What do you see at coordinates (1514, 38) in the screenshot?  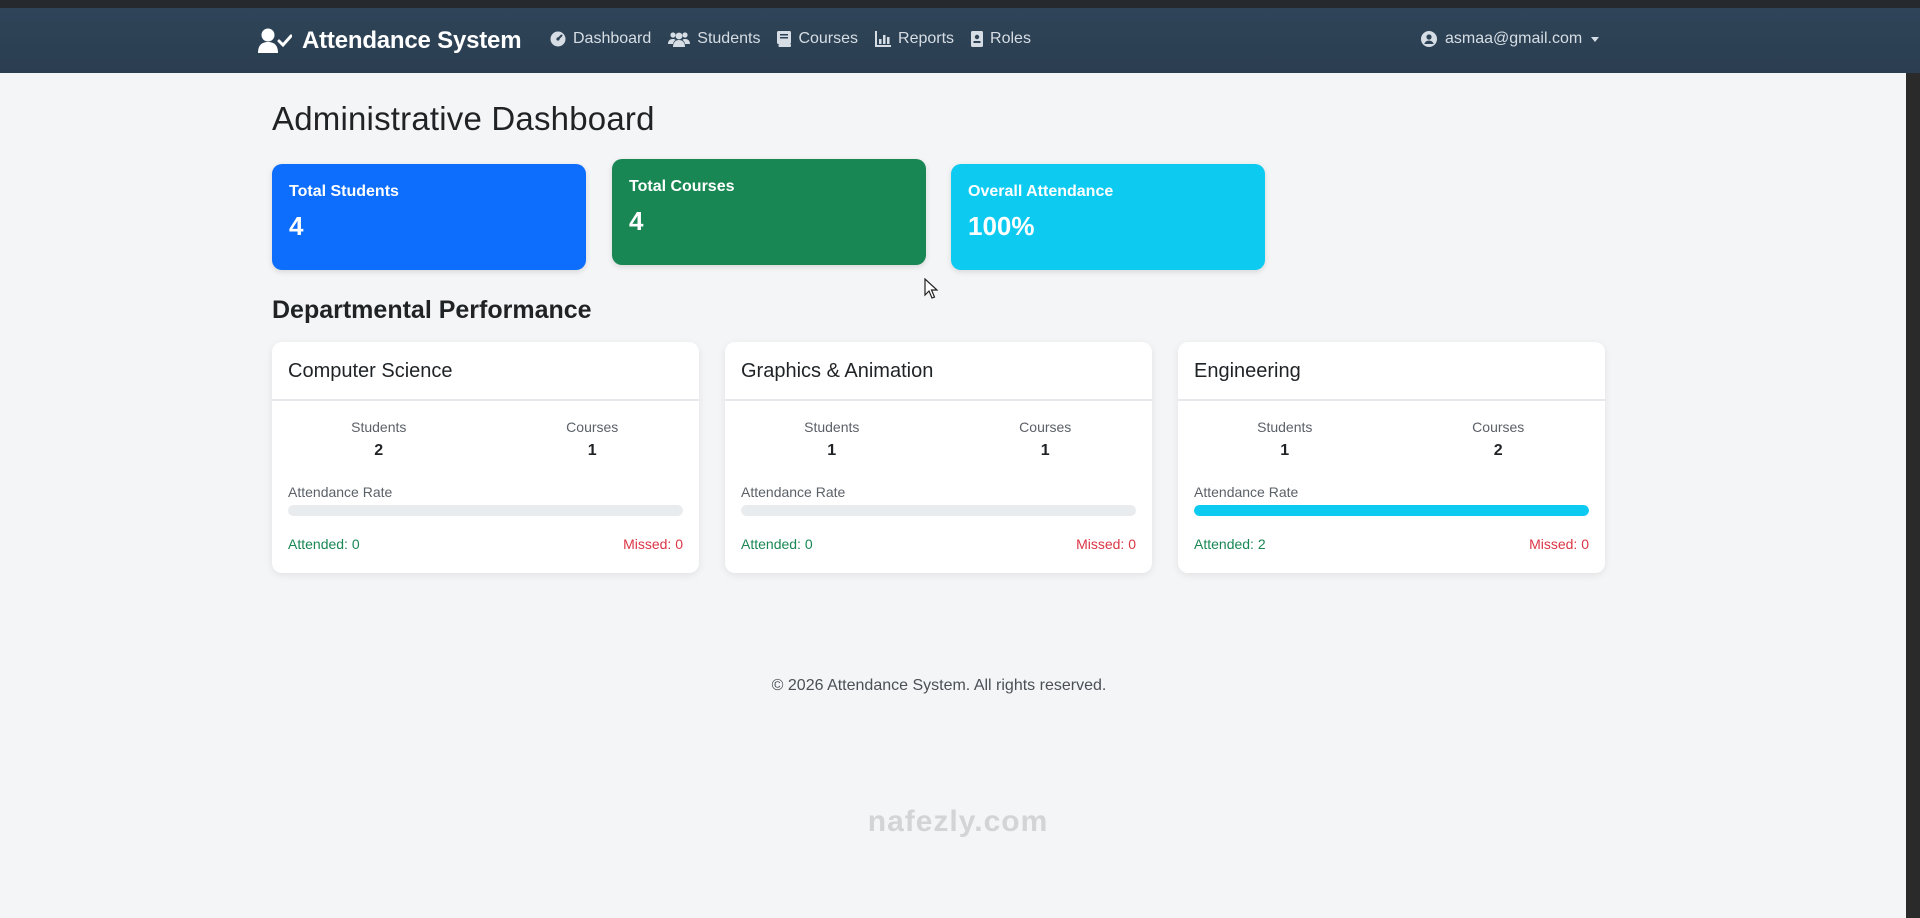 I see `user-email: asmaa@gmail.com` at bounding box center [1514, 38].